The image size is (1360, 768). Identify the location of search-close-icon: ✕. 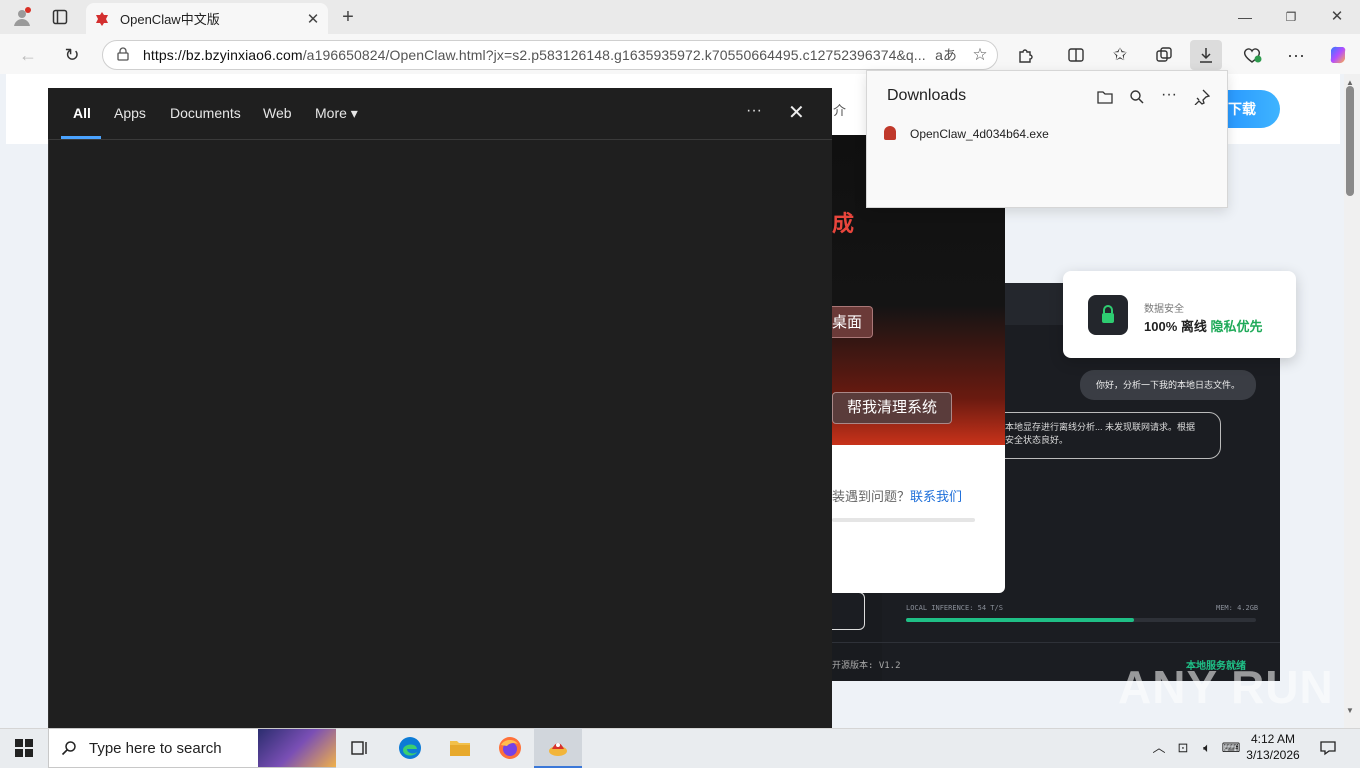
(796, 112).